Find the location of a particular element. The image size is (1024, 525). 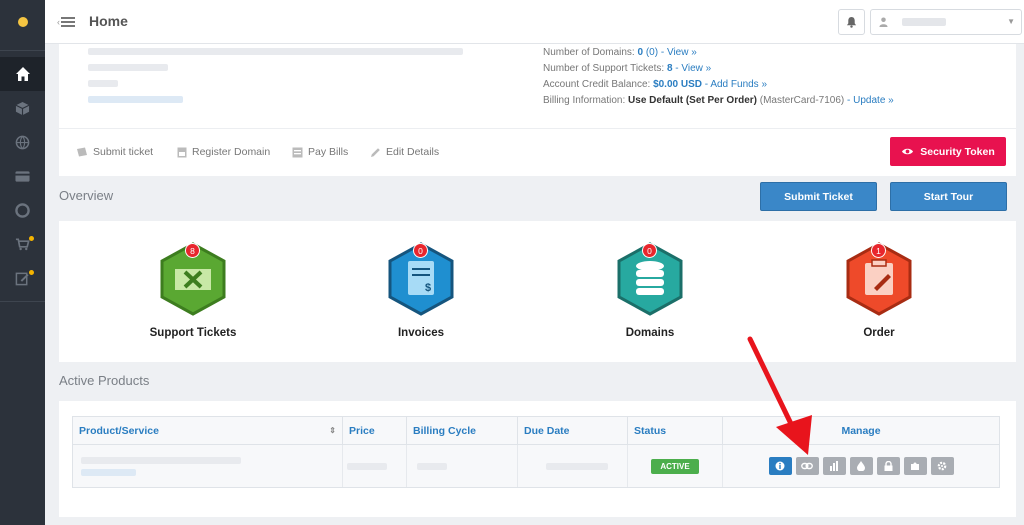

column-header-product: Product/Service ⇕ is located at coordinates (208, 430).